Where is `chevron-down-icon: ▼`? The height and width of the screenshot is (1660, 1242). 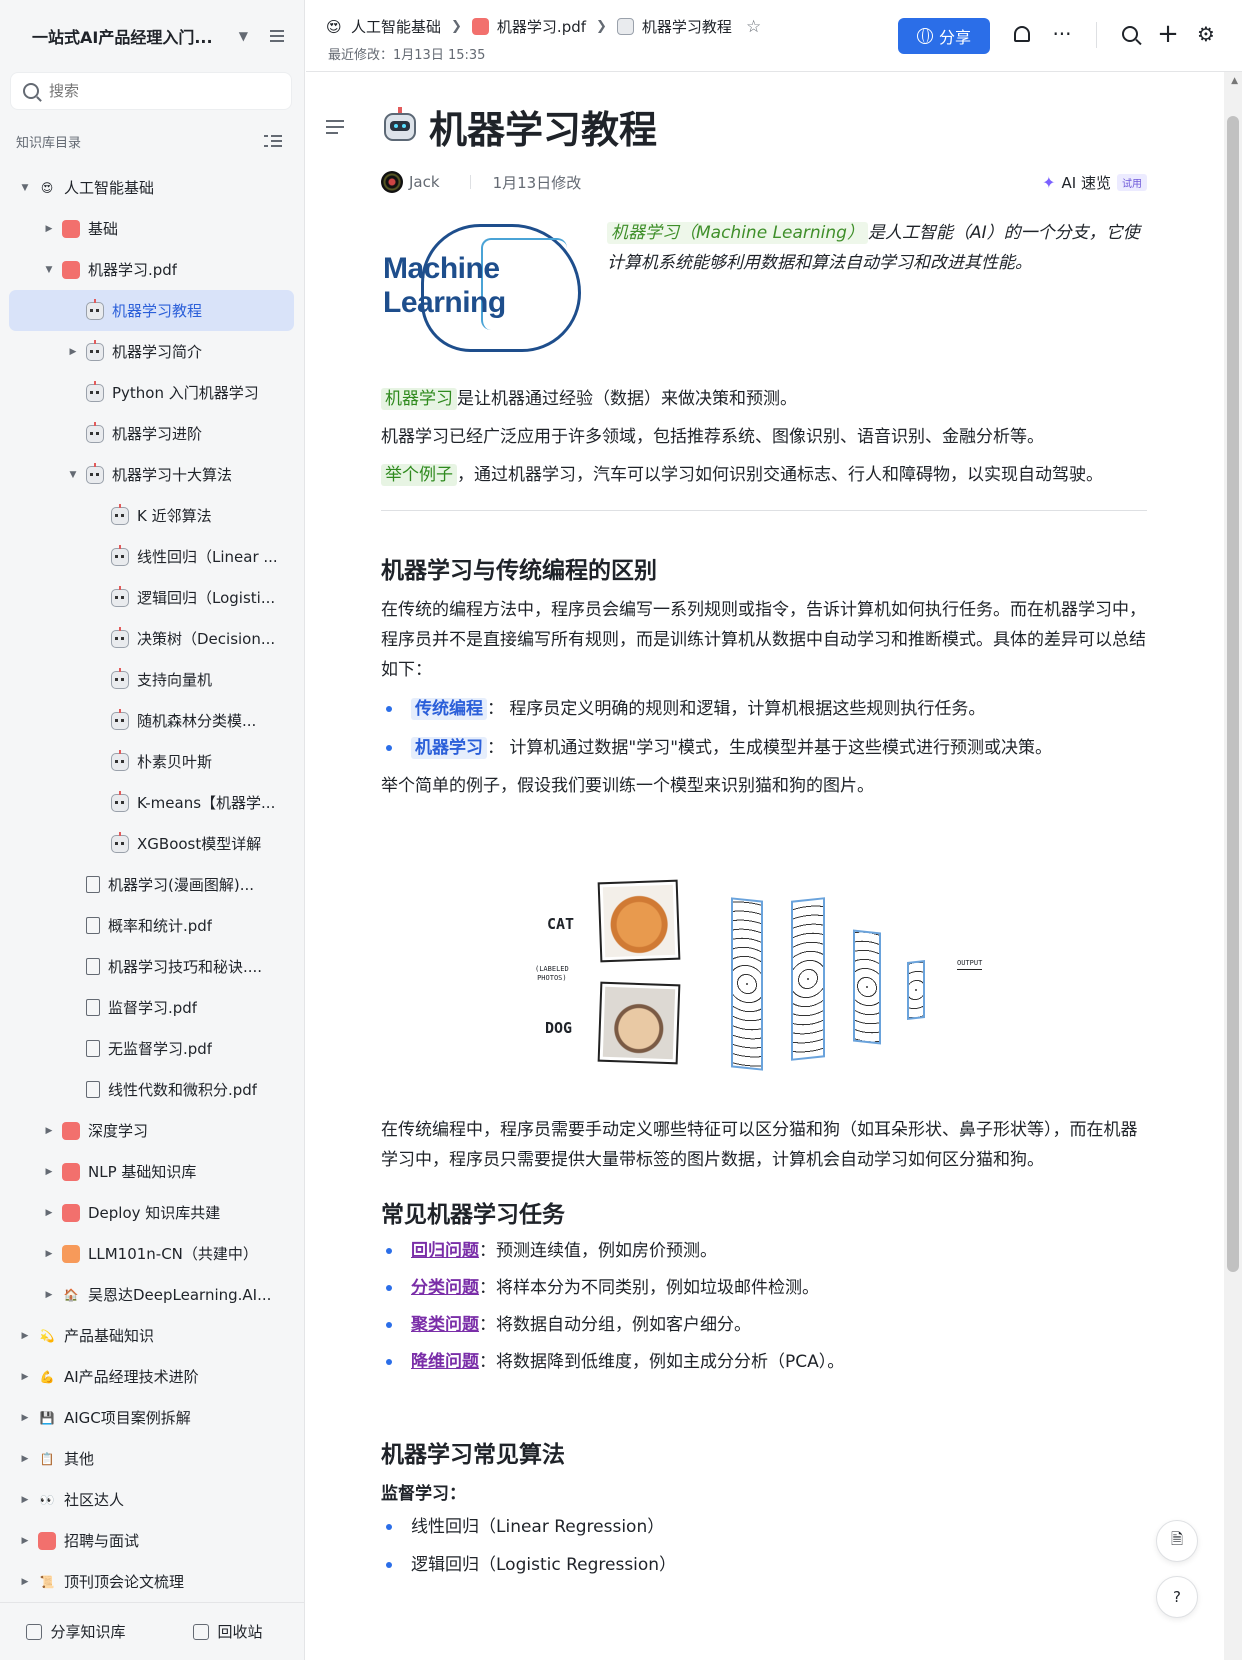 chevron-down-icon: ▼ is located at coordinates (243, 36).